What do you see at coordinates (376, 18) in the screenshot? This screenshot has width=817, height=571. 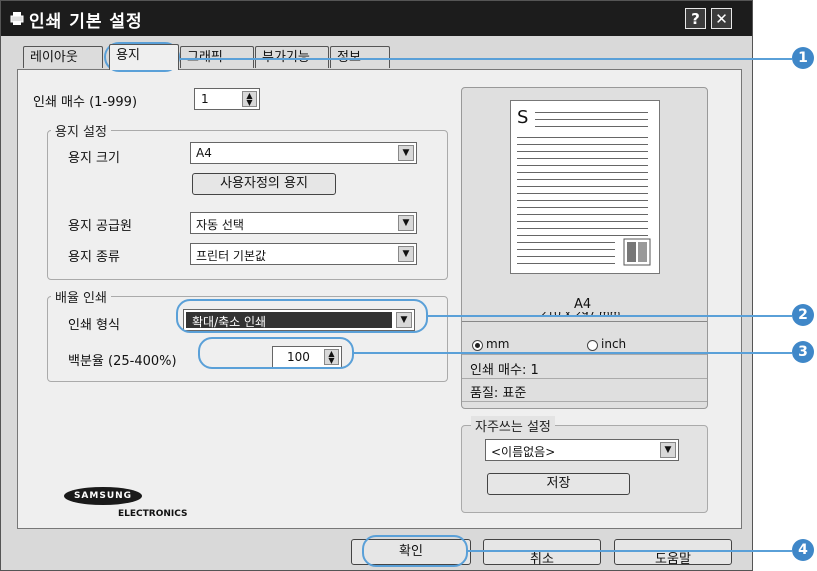 I see `title-bar: 인쇄 기본 설정 ? ✕` at bounding box center [376, 18].